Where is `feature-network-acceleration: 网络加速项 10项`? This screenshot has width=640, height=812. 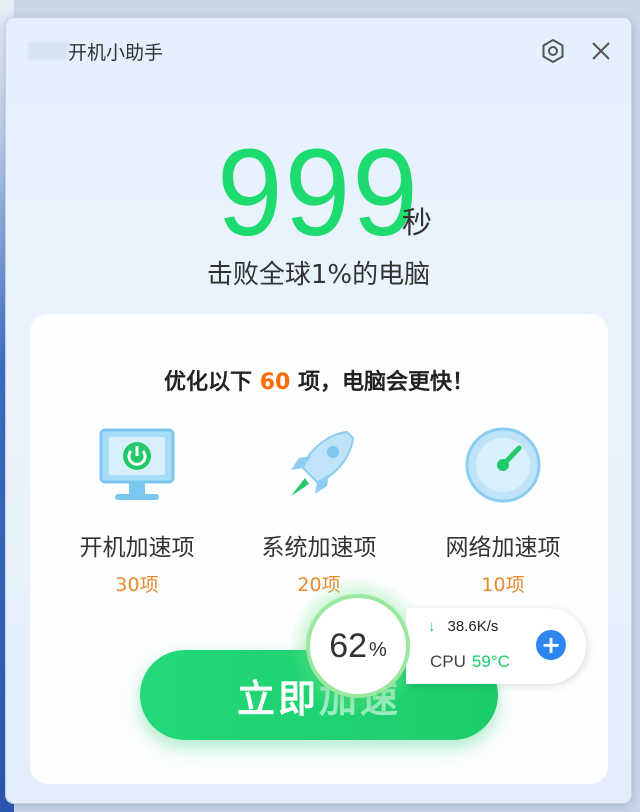 feature-network-acceleration: 网络加速项 10项 is located at coordinates (503, 510).